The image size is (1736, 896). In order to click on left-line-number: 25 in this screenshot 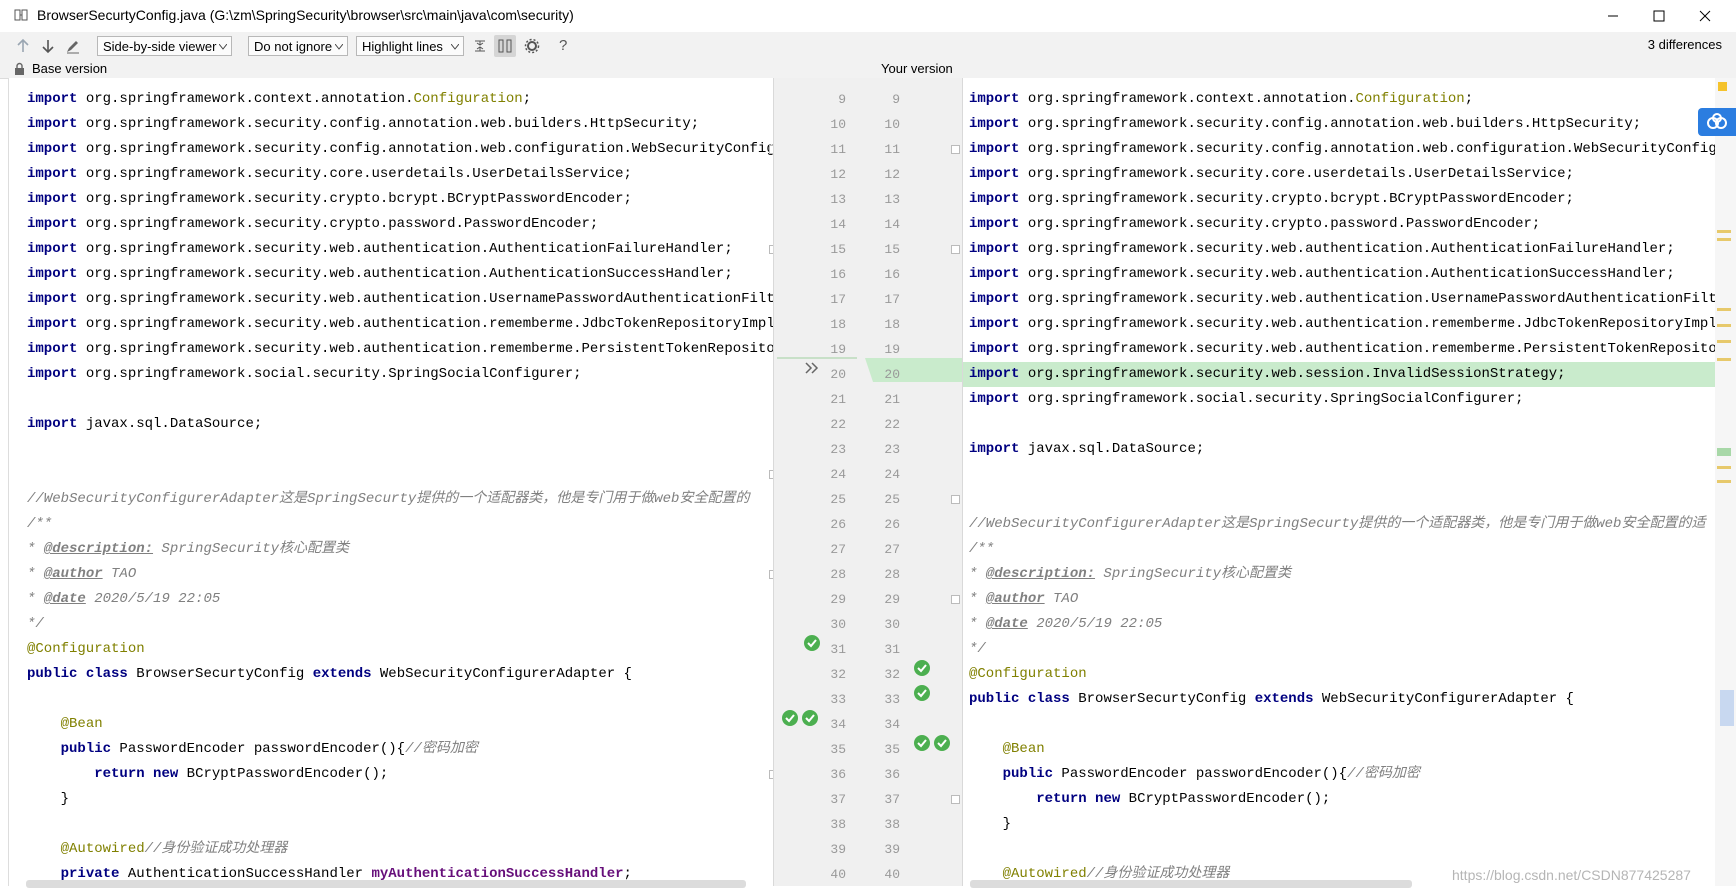, I will do `click(838, 499)`.